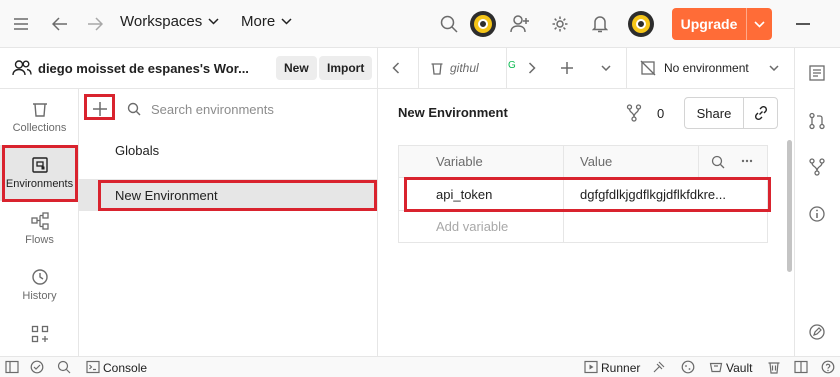 The width and height of the screenshot is (840, 377). Describe the element at coordinates (803, 24) in the screenshot. I see `minimize-icon` at that location.